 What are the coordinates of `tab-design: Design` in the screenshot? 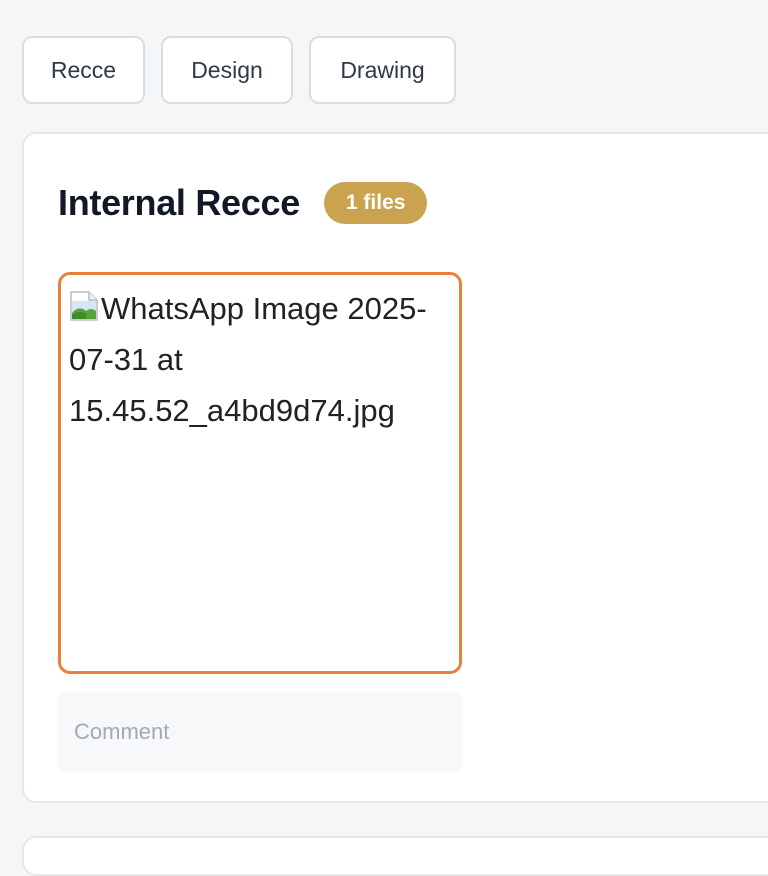 It's located at (227, 70).